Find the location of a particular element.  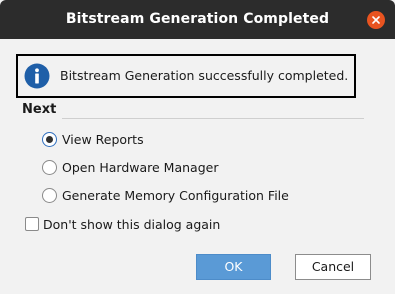

info-icon is located at coordinates (37, 76).